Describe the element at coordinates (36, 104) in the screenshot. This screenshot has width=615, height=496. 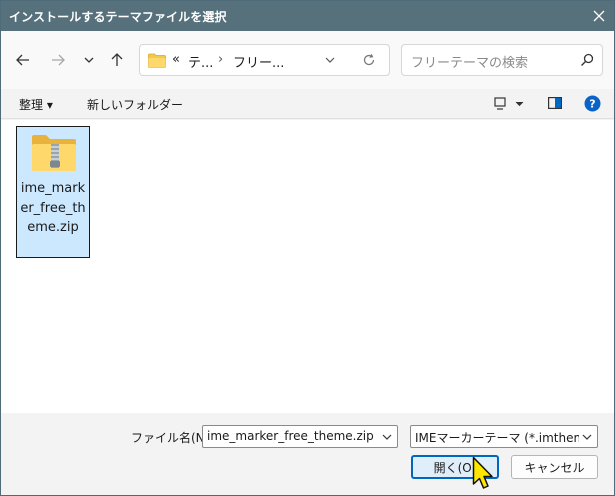
I see `organize-menu: 整理 ▾` at that location.